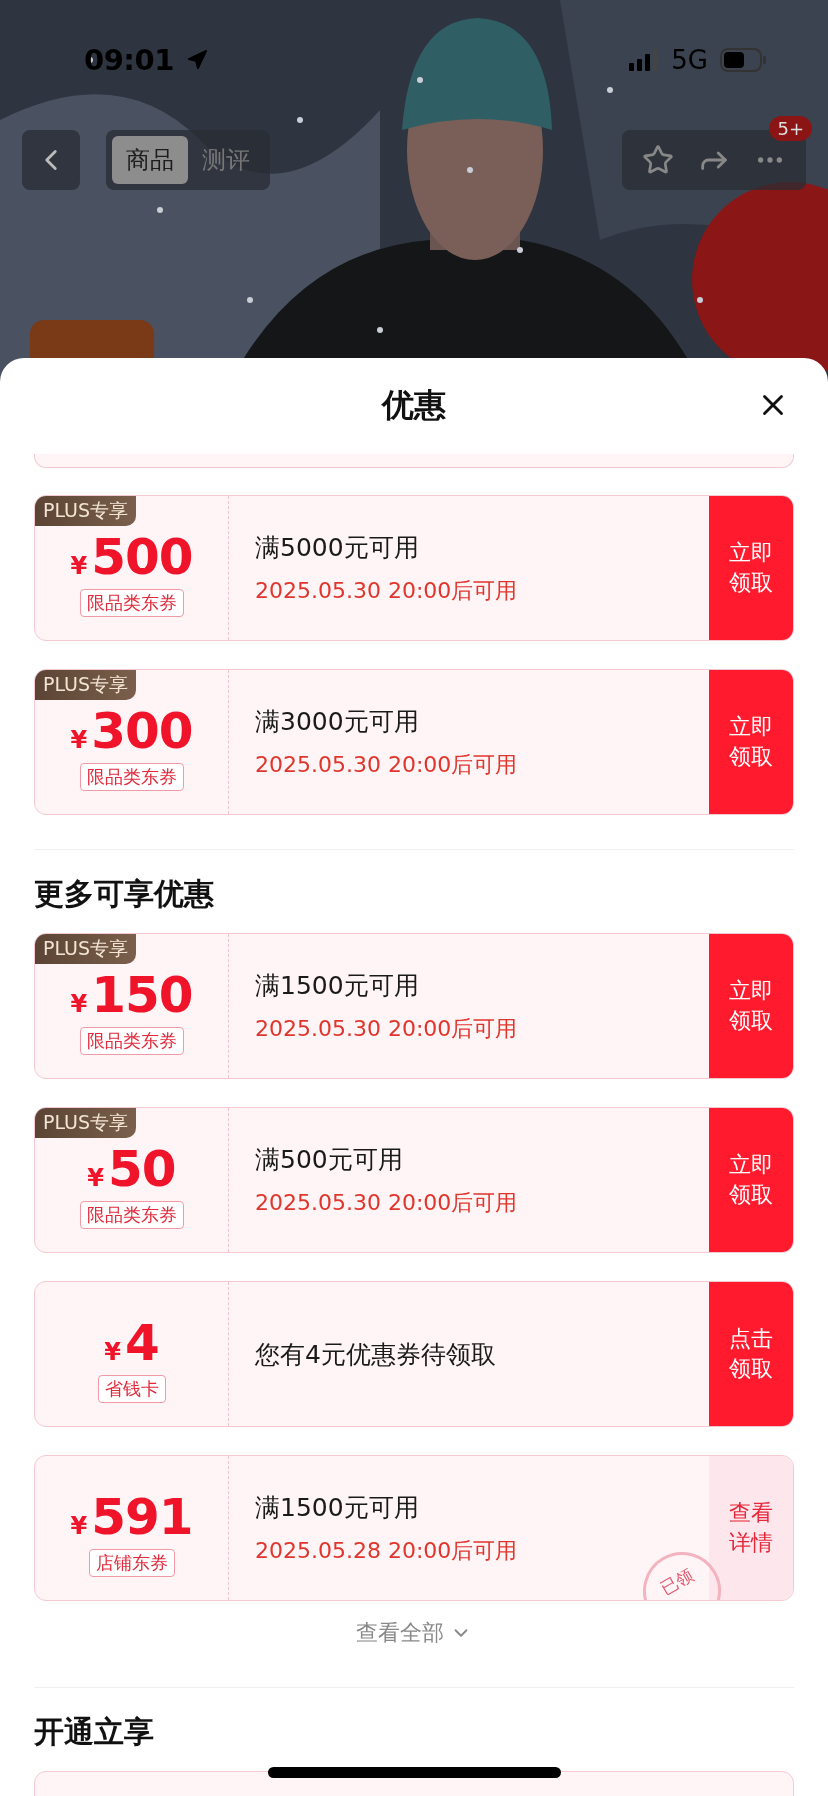 The height and width of the screenshot is (1796, 828). What do you see at coordinates (131, 731) in the screenshot?
I see `coupon-amount: ¥300` at bounding box center [131, 731].